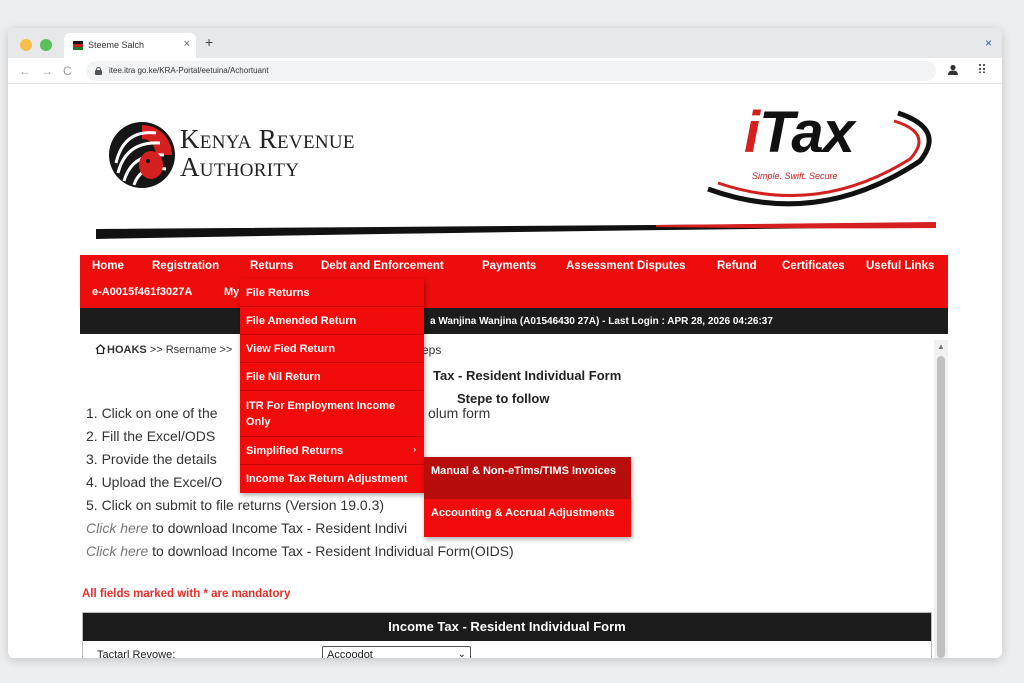  I want to click on menu-view-filed-return-label: View Fied Return, so click(291, 348).